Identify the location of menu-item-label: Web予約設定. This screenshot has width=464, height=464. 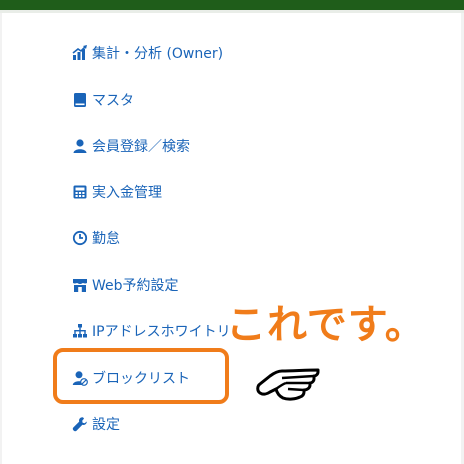
(135, 286).